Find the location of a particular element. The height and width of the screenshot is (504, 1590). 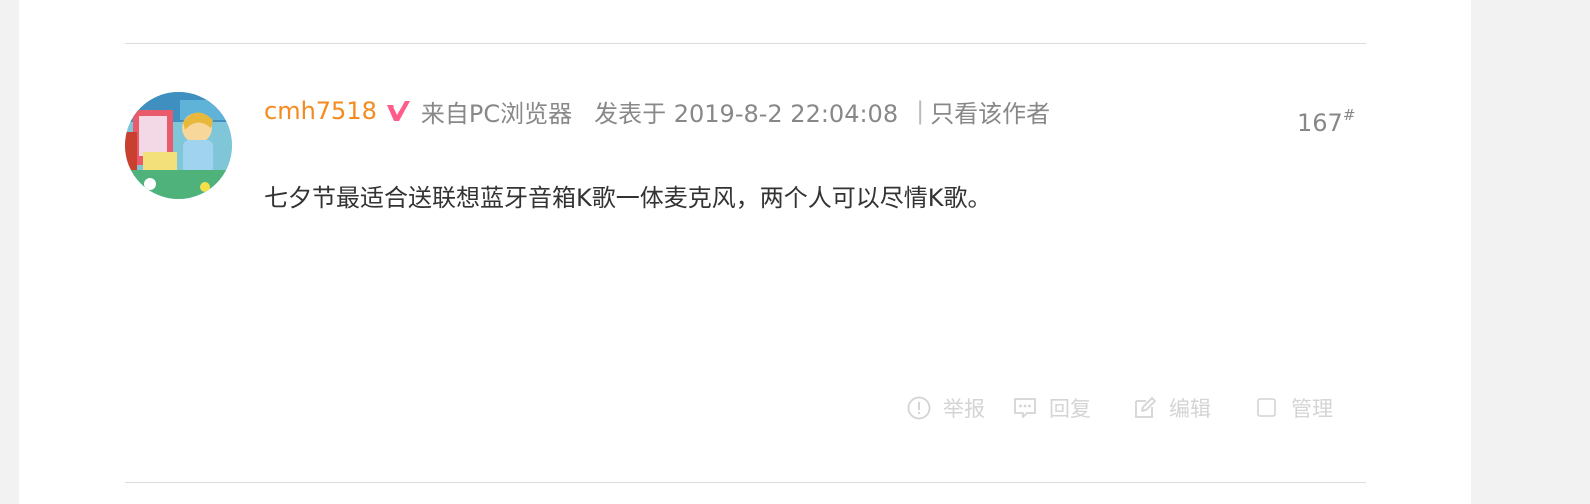

floor-number: 167# is located at coordinates (1326, 121).